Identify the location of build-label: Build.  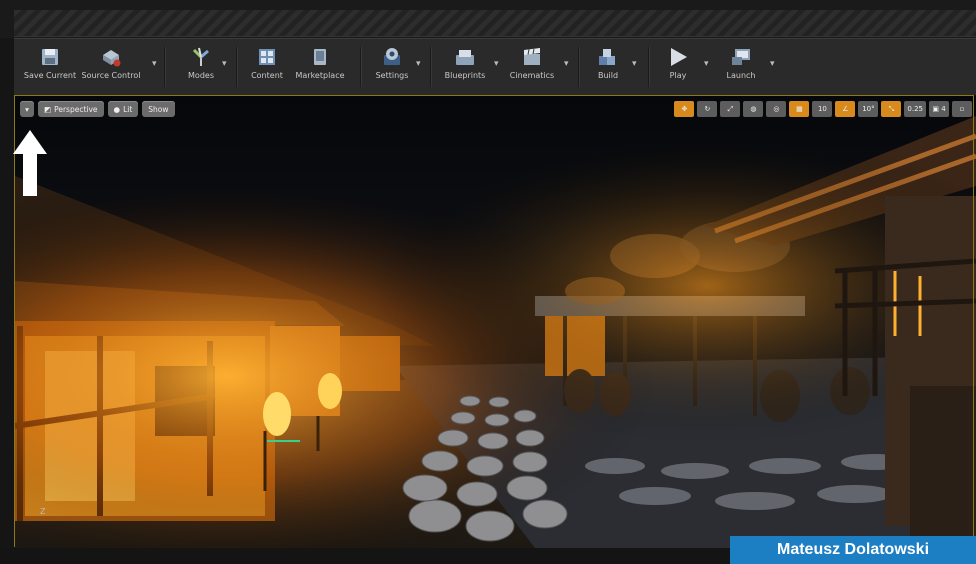
(608, 75).